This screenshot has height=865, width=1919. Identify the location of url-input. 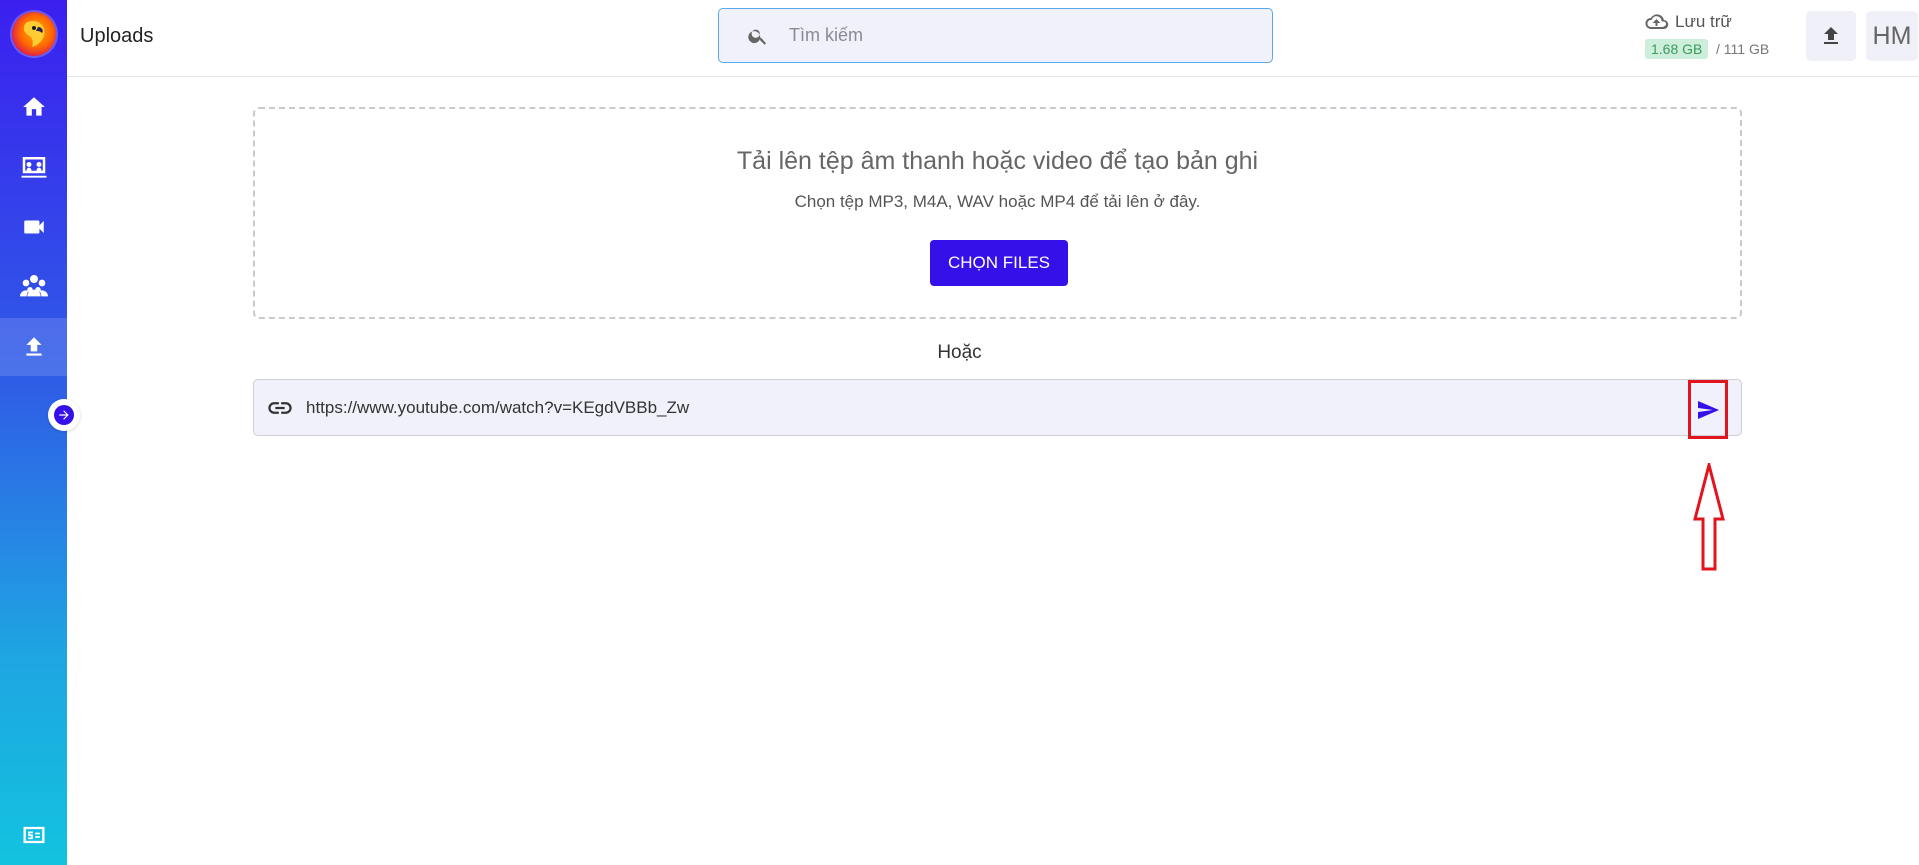
(966, 407).